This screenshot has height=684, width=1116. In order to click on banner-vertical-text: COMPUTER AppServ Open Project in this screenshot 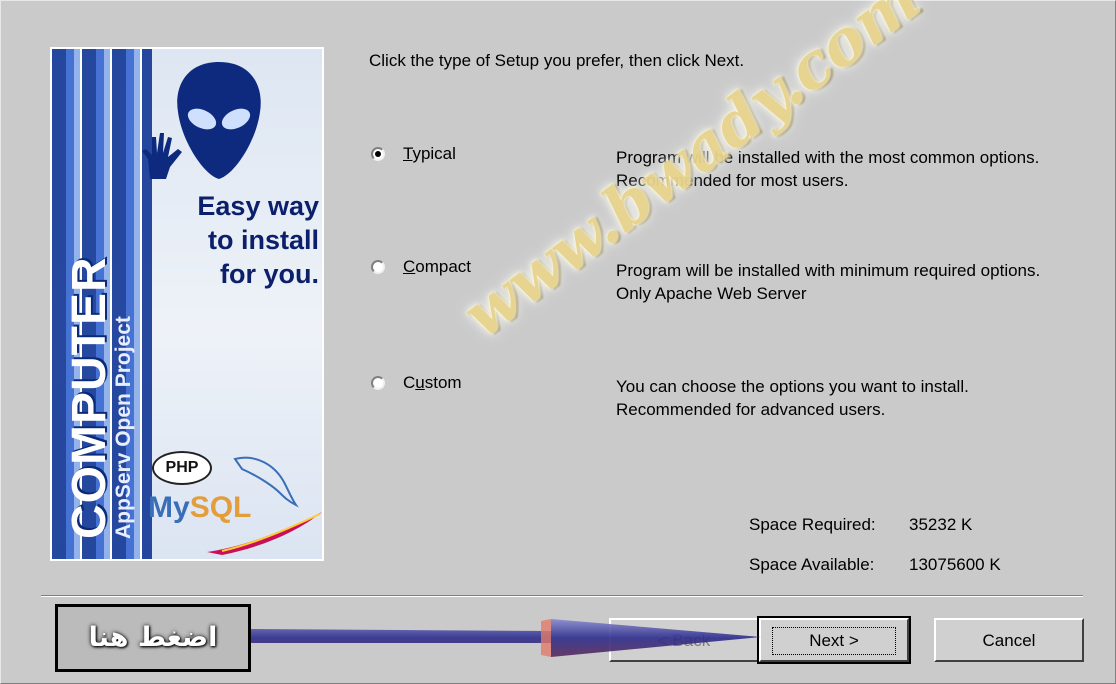, I will do `click(98, 397)`.